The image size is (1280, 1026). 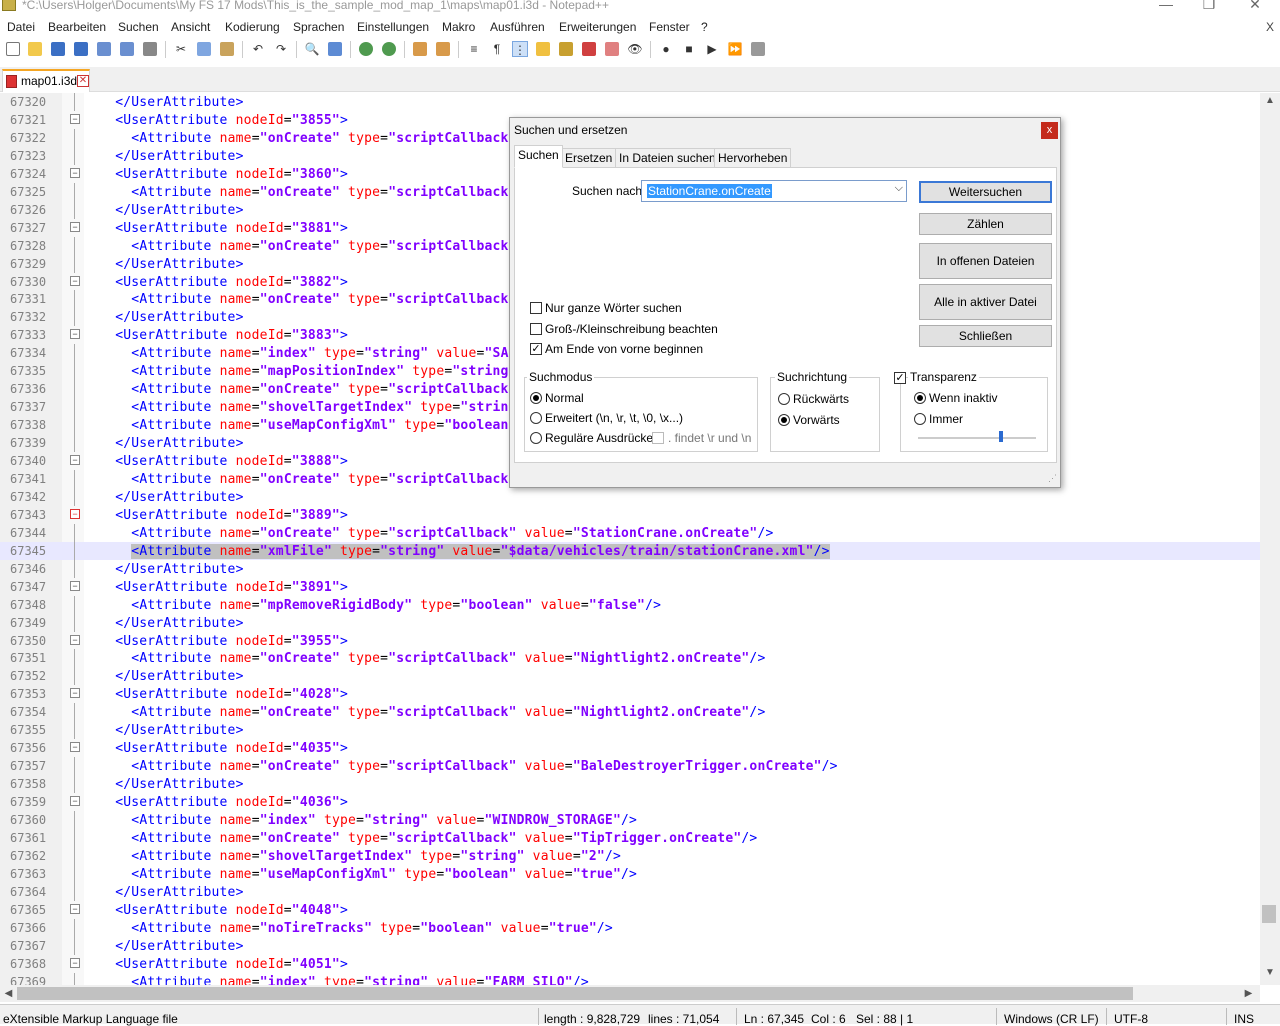 What do you see at coordinates (667, 158) in the screenshot?
I see `tab-in-dateien-suchen: In Dateien suchen` at bounding box center [667, 158].